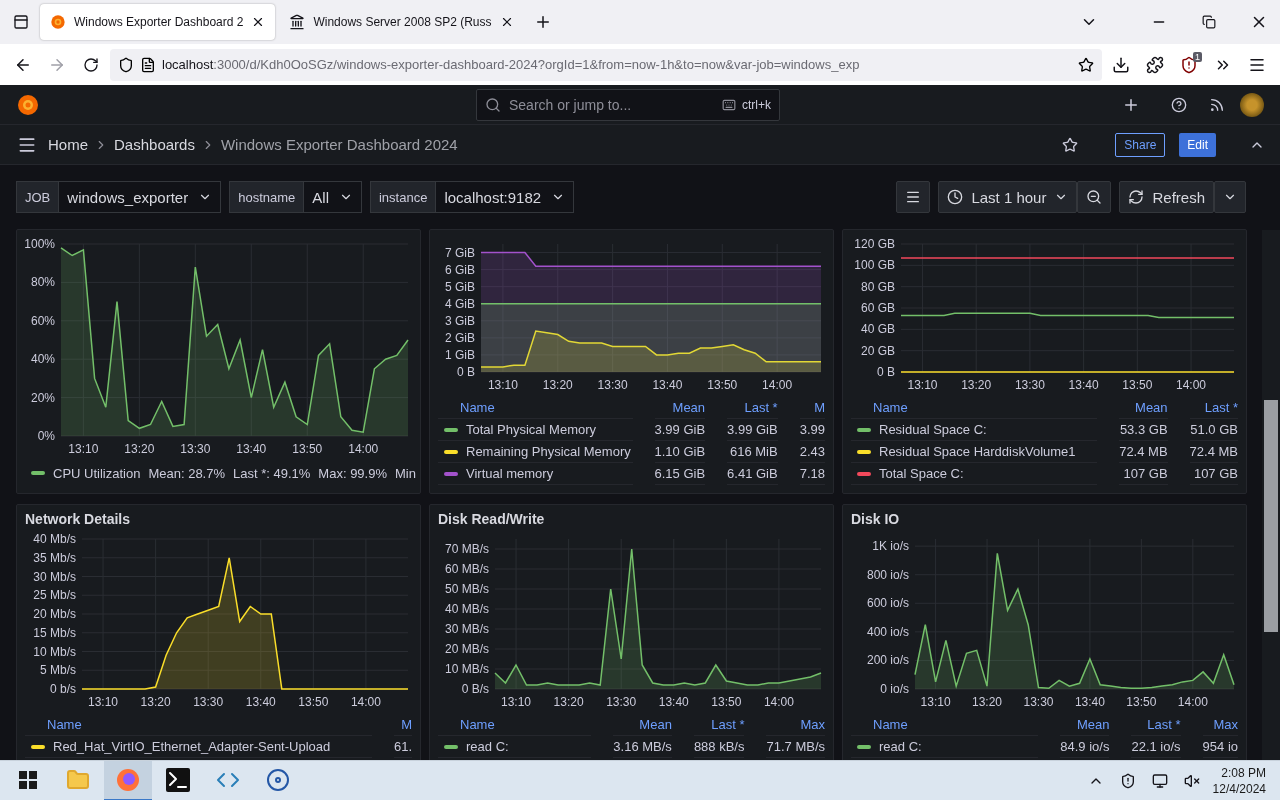 Image resolution: width=1280 pixels, height=800 pixels. Describe the element at coordinates (401, 22) in the screenshot. I see `browser-tab: Windows Server 2008 SP2 (Russ` at that location.